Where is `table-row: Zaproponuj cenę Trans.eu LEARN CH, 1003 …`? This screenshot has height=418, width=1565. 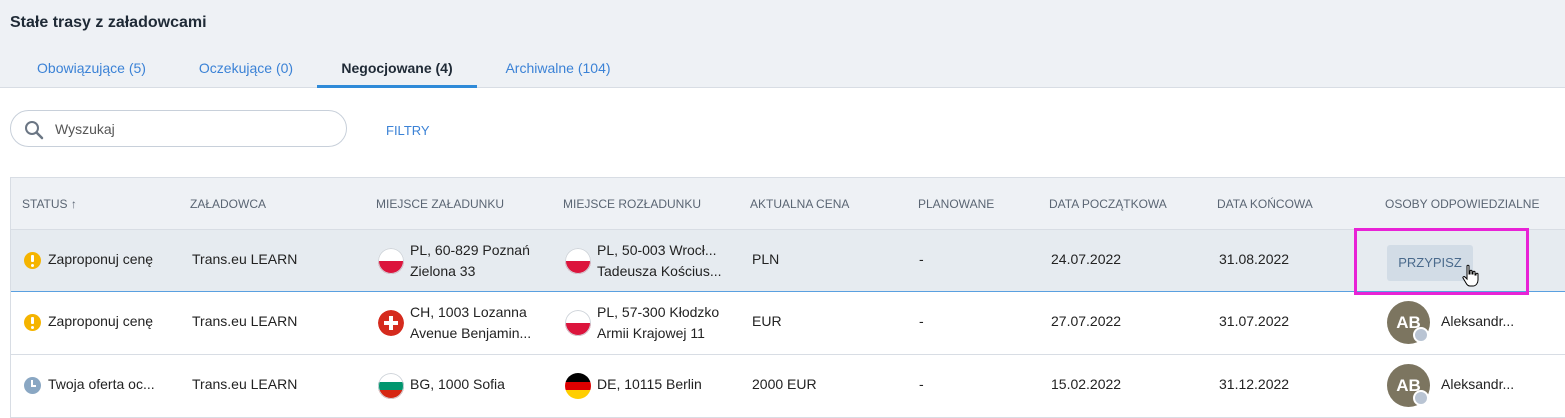
table-row: Zaproponuj cenę Trans.eu LEARN CH, 1003 … is located at coordinates (788, 323).